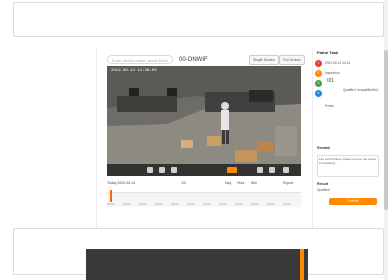  What do you see at coordinates (204, 170) in the screenshot?
I see `video-controls` at bounding box center [204, 170].